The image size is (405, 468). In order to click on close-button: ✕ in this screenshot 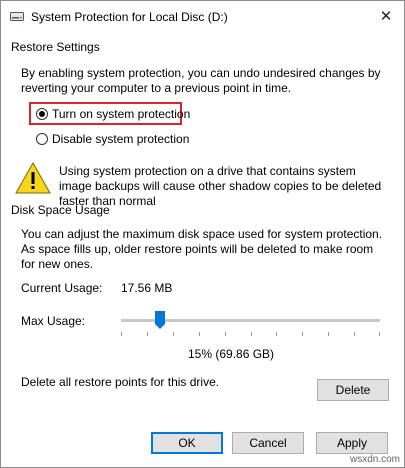, I will do `click(386, 16)`.